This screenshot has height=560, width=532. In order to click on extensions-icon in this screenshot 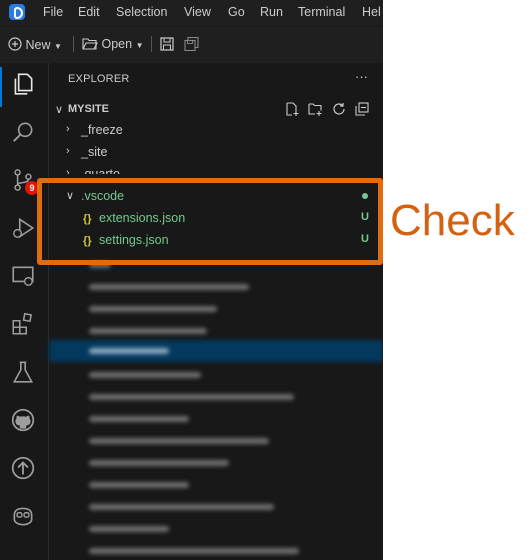, I will do `click(24, 325)`.